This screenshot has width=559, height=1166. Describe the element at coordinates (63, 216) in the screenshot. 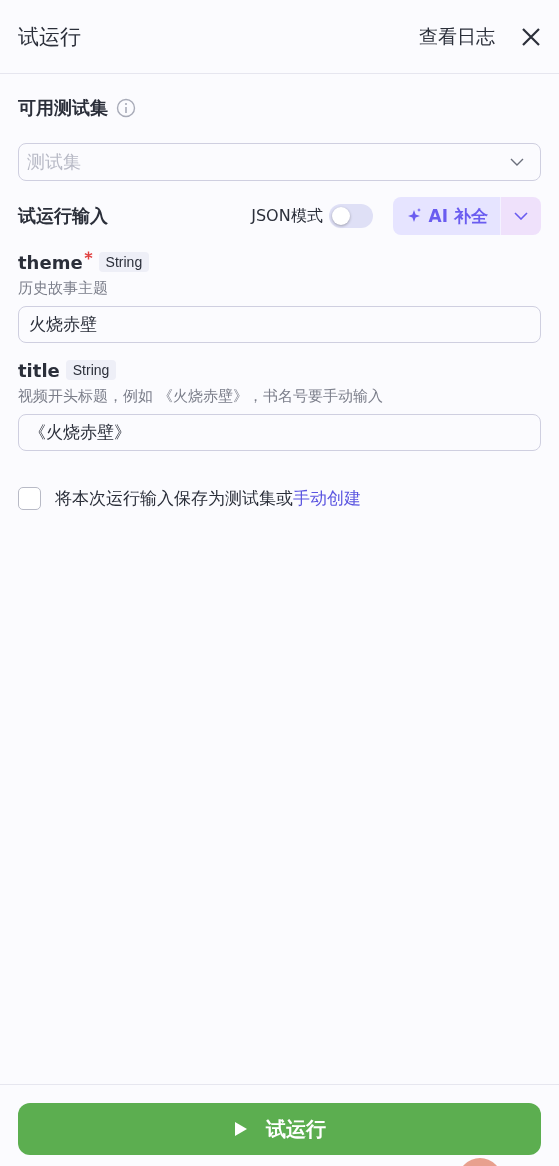

I see `section-label: 试运行输入` at that location.